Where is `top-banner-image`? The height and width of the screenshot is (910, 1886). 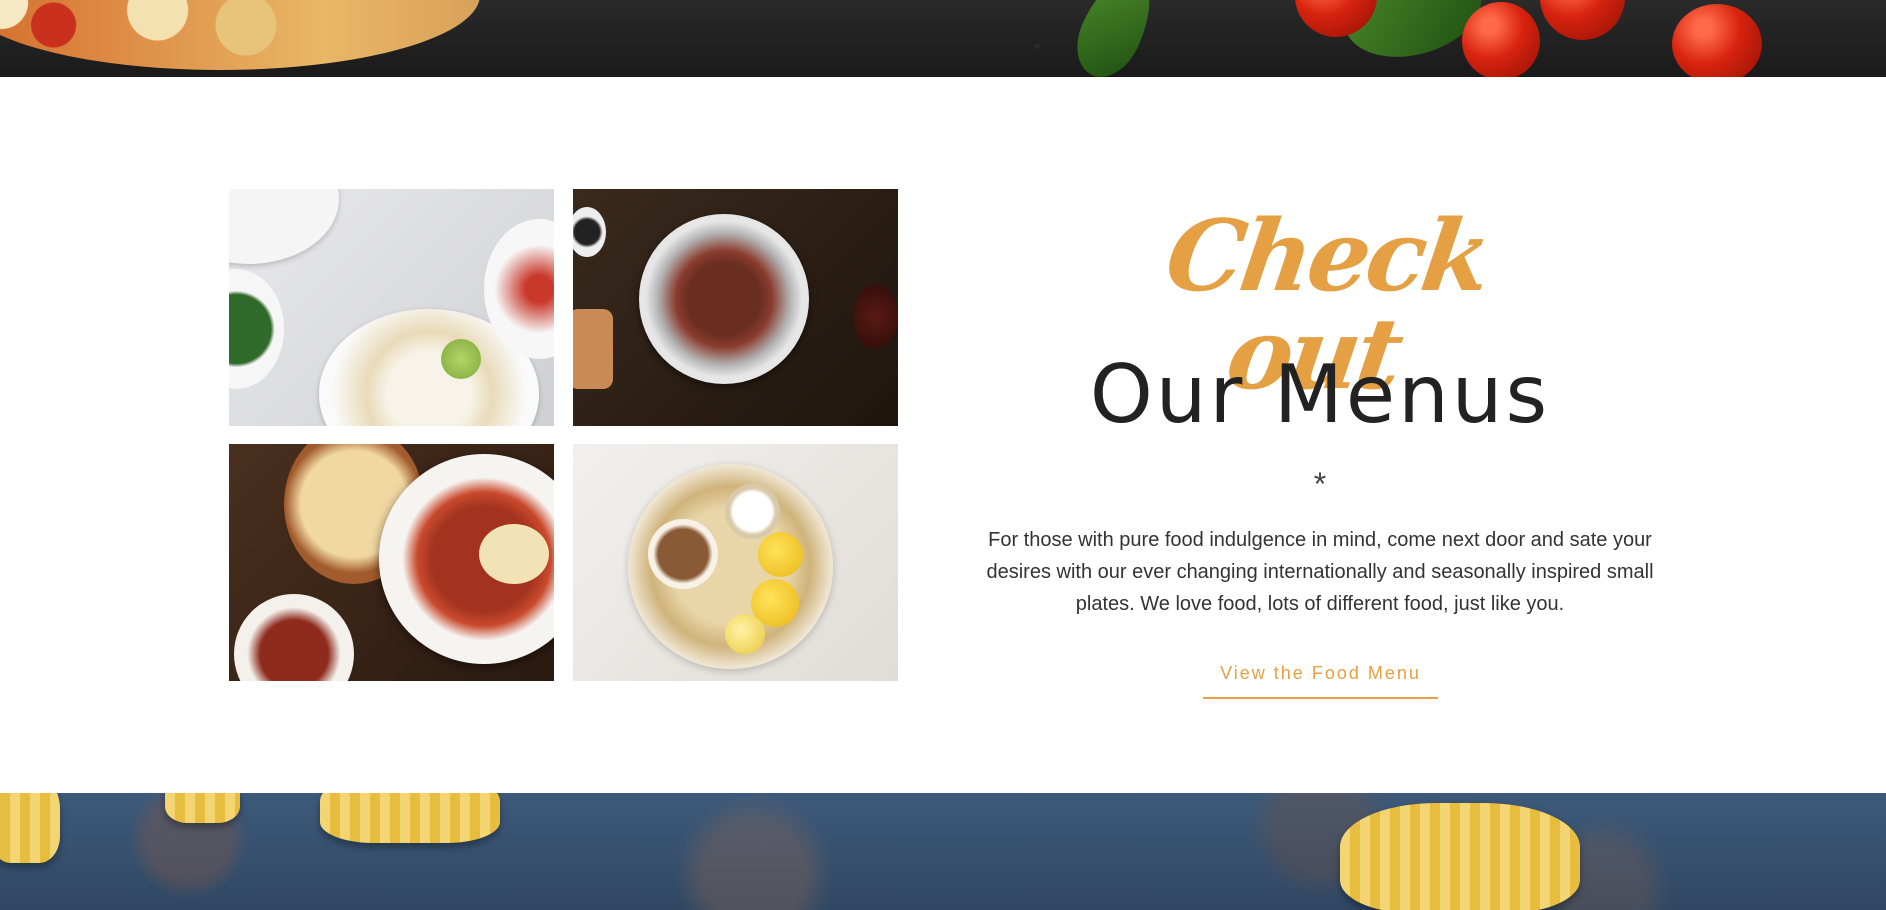 top-banner-image is located at coordinates (943, 38).